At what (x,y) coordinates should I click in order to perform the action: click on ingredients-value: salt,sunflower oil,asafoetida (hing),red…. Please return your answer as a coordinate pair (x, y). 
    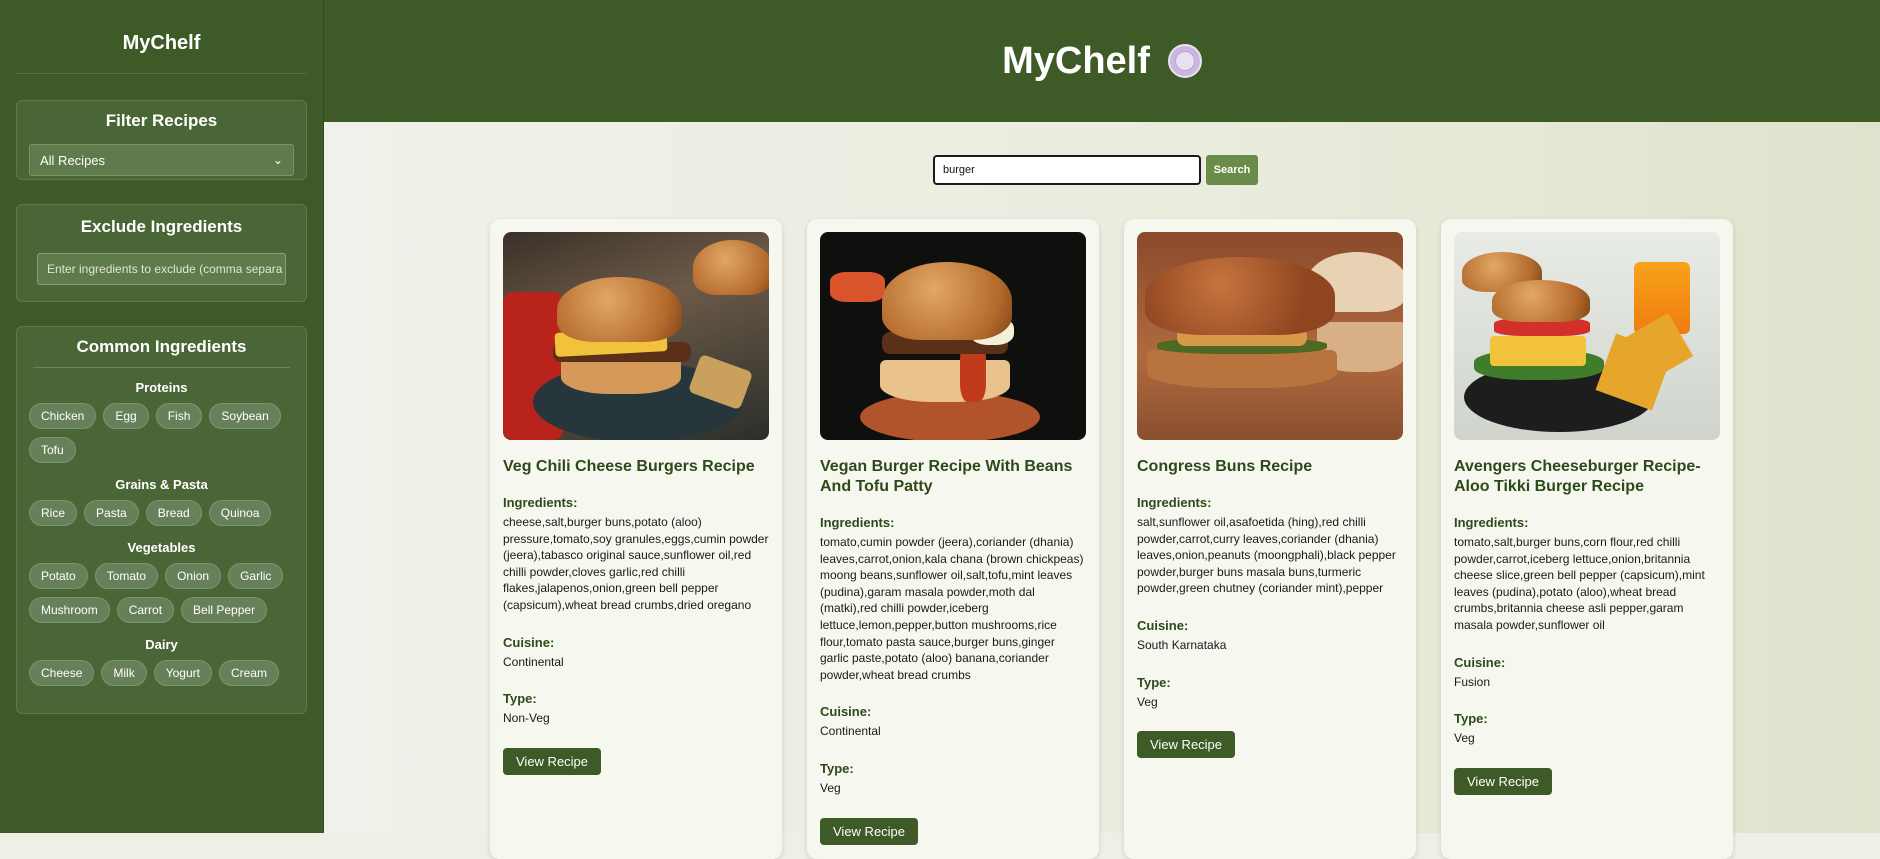
    Looking at the image, I should click on (1266, 555).